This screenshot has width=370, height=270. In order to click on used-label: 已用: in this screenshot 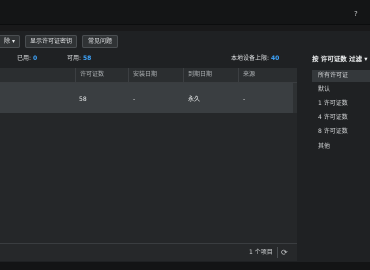, I will do `click(24, 58)`.